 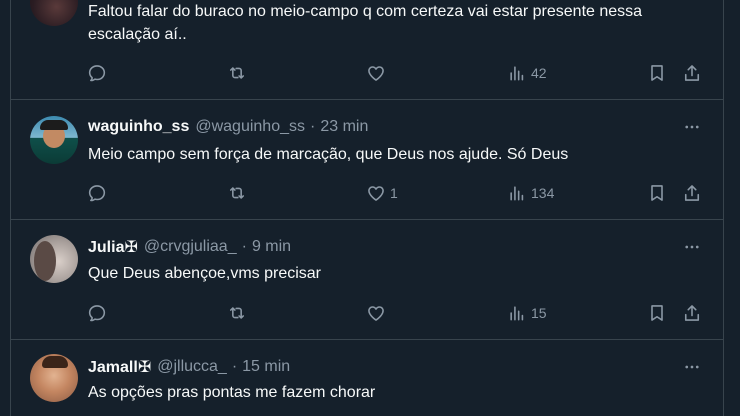 I want to click on display-name: waguinho_ss, so click(x=138, y=127).